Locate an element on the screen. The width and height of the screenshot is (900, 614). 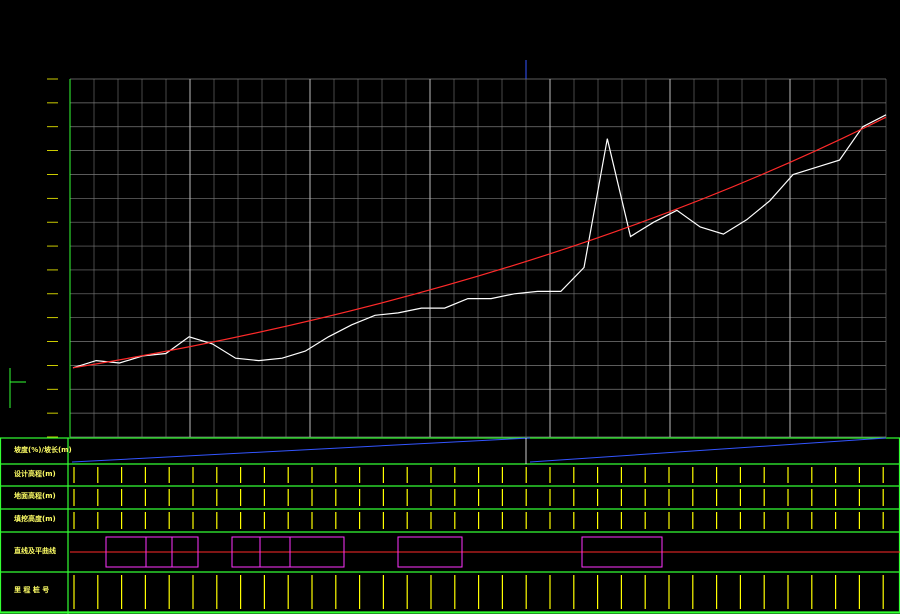
table-row-label: 设计高程(m) is located at coordinates (35, 473).